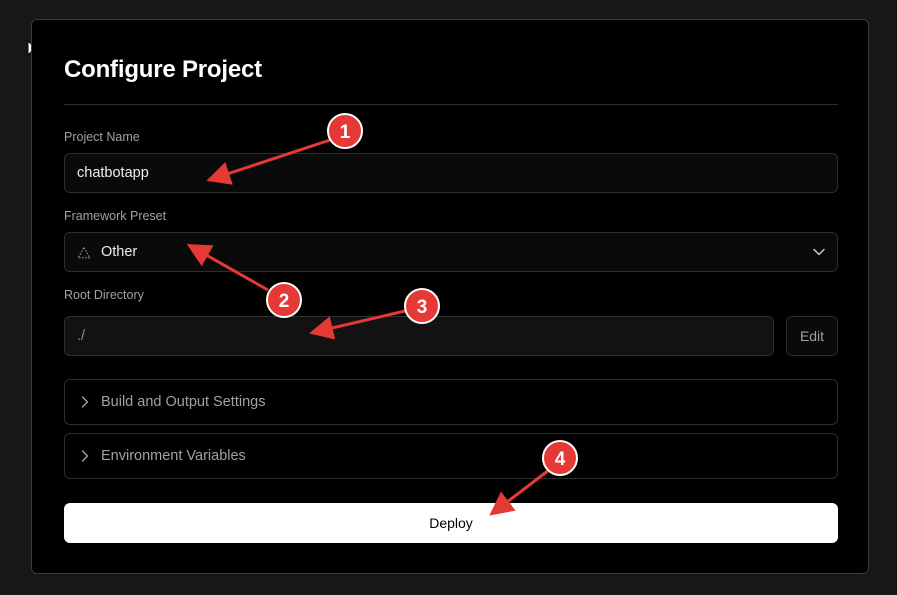  What do you see at coordinates (419, 336) in the screenshot?
I see `root-directory-field: ./` at bounding box center [419, 336].